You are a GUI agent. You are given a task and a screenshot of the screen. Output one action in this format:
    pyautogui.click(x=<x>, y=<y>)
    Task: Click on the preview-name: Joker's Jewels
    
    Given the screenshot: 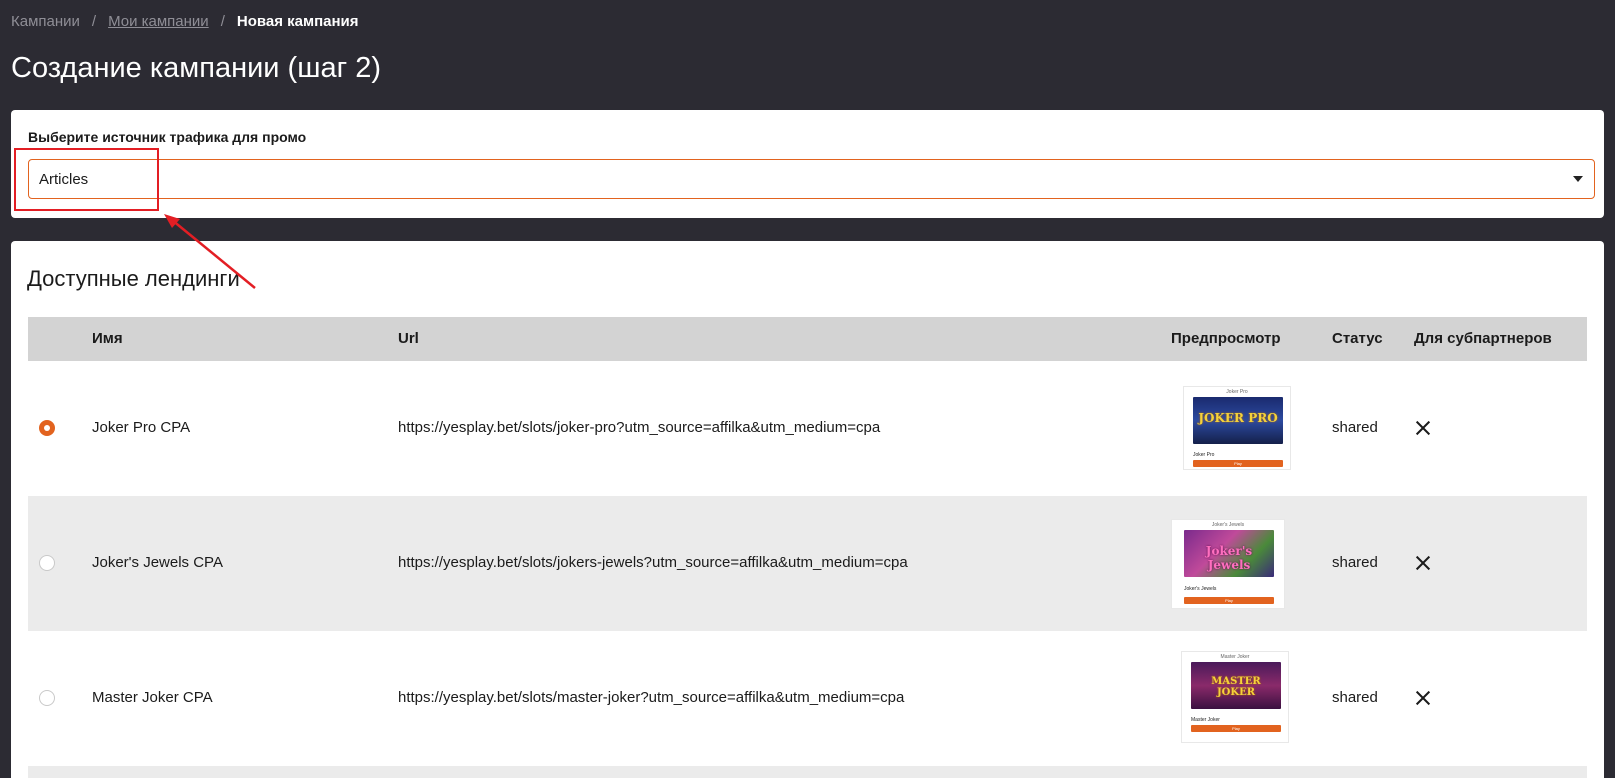 What is the action you would take?
    pyautogui.click(x=1200, y=589)
    